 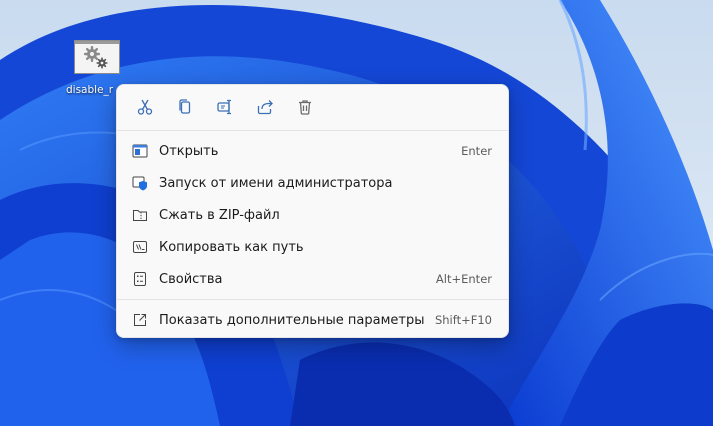 What do you see at coordinates (476, 151) in the screenshot?
I see `menu-item-shortcut: Enter` at bounding box center [476, 151].